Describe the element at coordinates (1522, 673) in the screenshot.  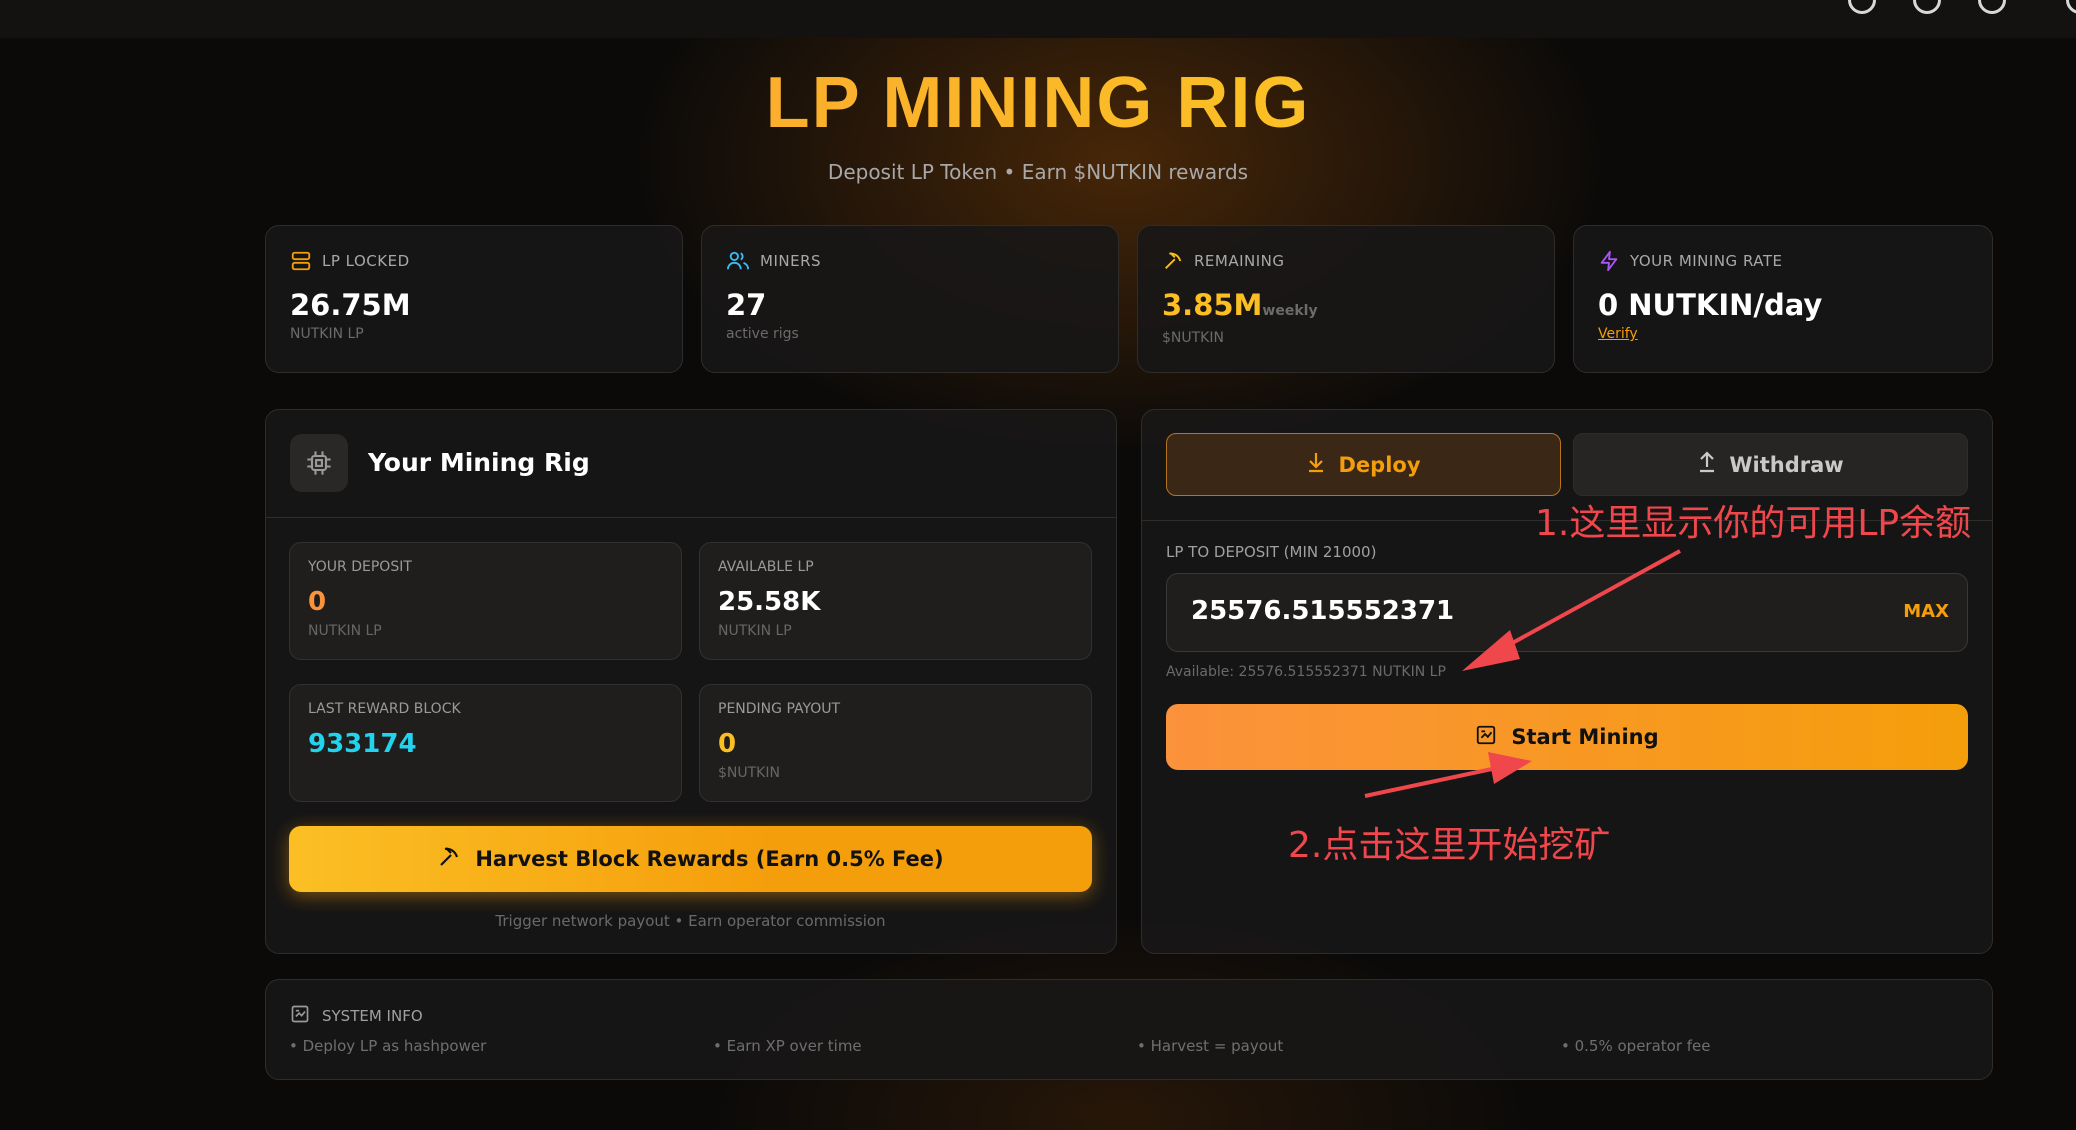
I see `annotation-arrows` at that location.